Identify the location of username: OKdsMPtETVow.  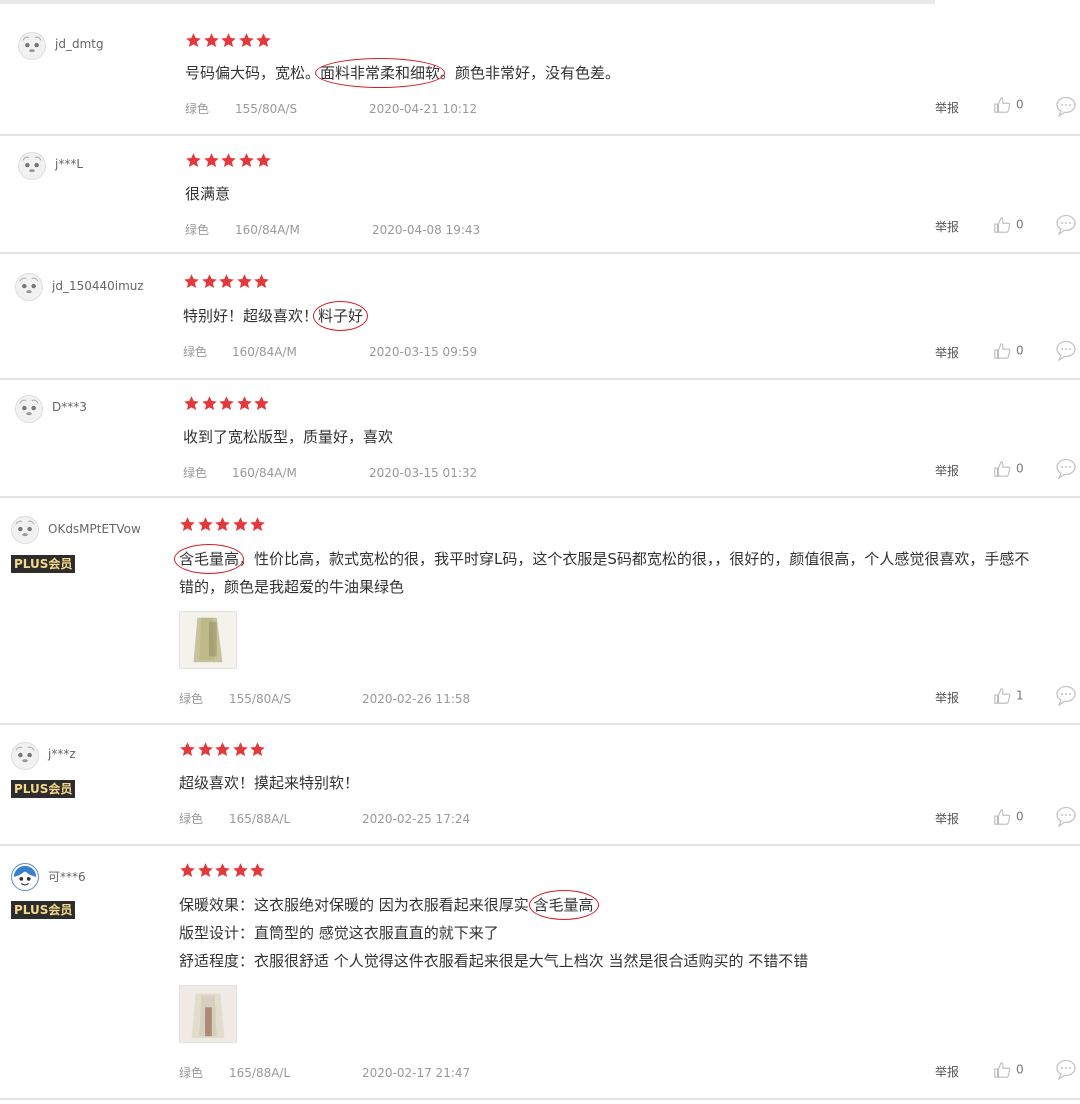
(94, 529).